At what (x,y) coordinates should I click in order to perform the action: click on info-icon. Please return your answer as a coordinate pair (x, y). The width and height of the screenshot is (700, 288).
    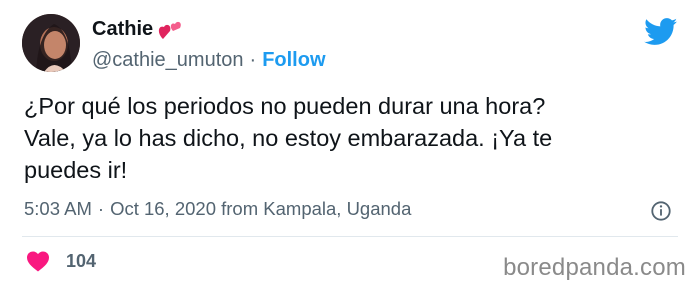
    Looking at the image, I should click on (661, 211).